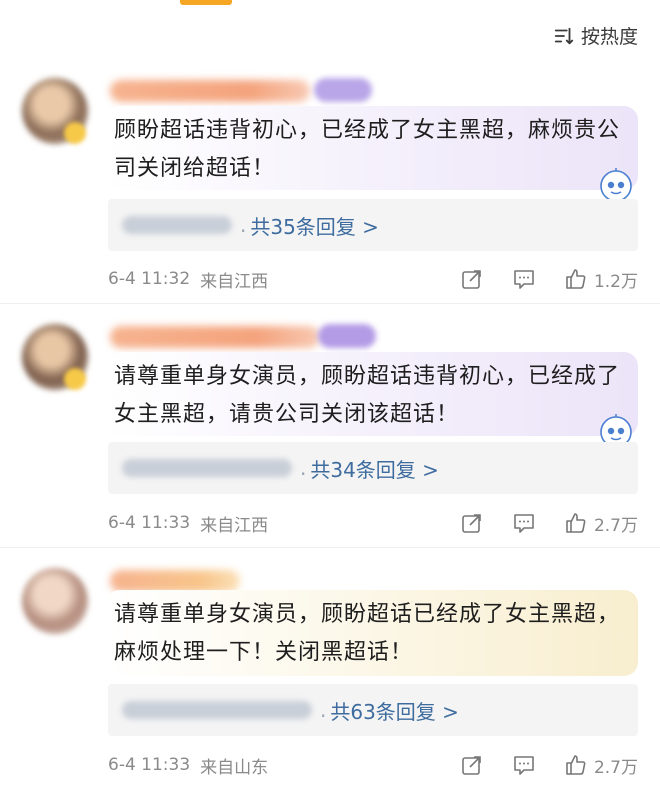 The height and width of the screenshot is (805, 660). I want to click on comment-meta: 6-4 11:32 来自江西 1.2万, so click(373, 279).